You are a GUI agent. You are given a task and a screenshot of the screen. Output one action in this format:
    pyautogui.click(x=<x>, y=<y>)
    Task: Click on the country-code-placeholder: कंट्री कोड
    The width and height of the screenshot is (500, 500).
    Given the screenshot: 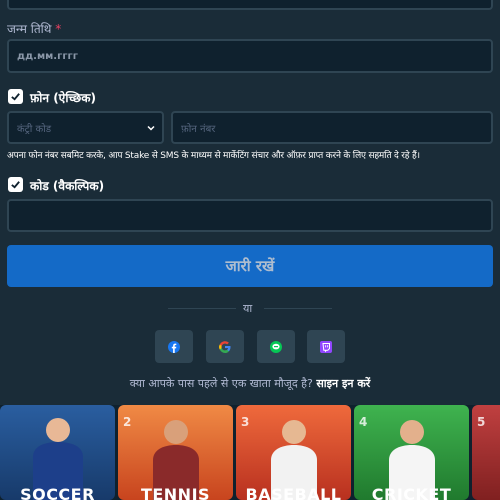 What is the action you would take?
    pyautogui.click(x=34, y=129)
    